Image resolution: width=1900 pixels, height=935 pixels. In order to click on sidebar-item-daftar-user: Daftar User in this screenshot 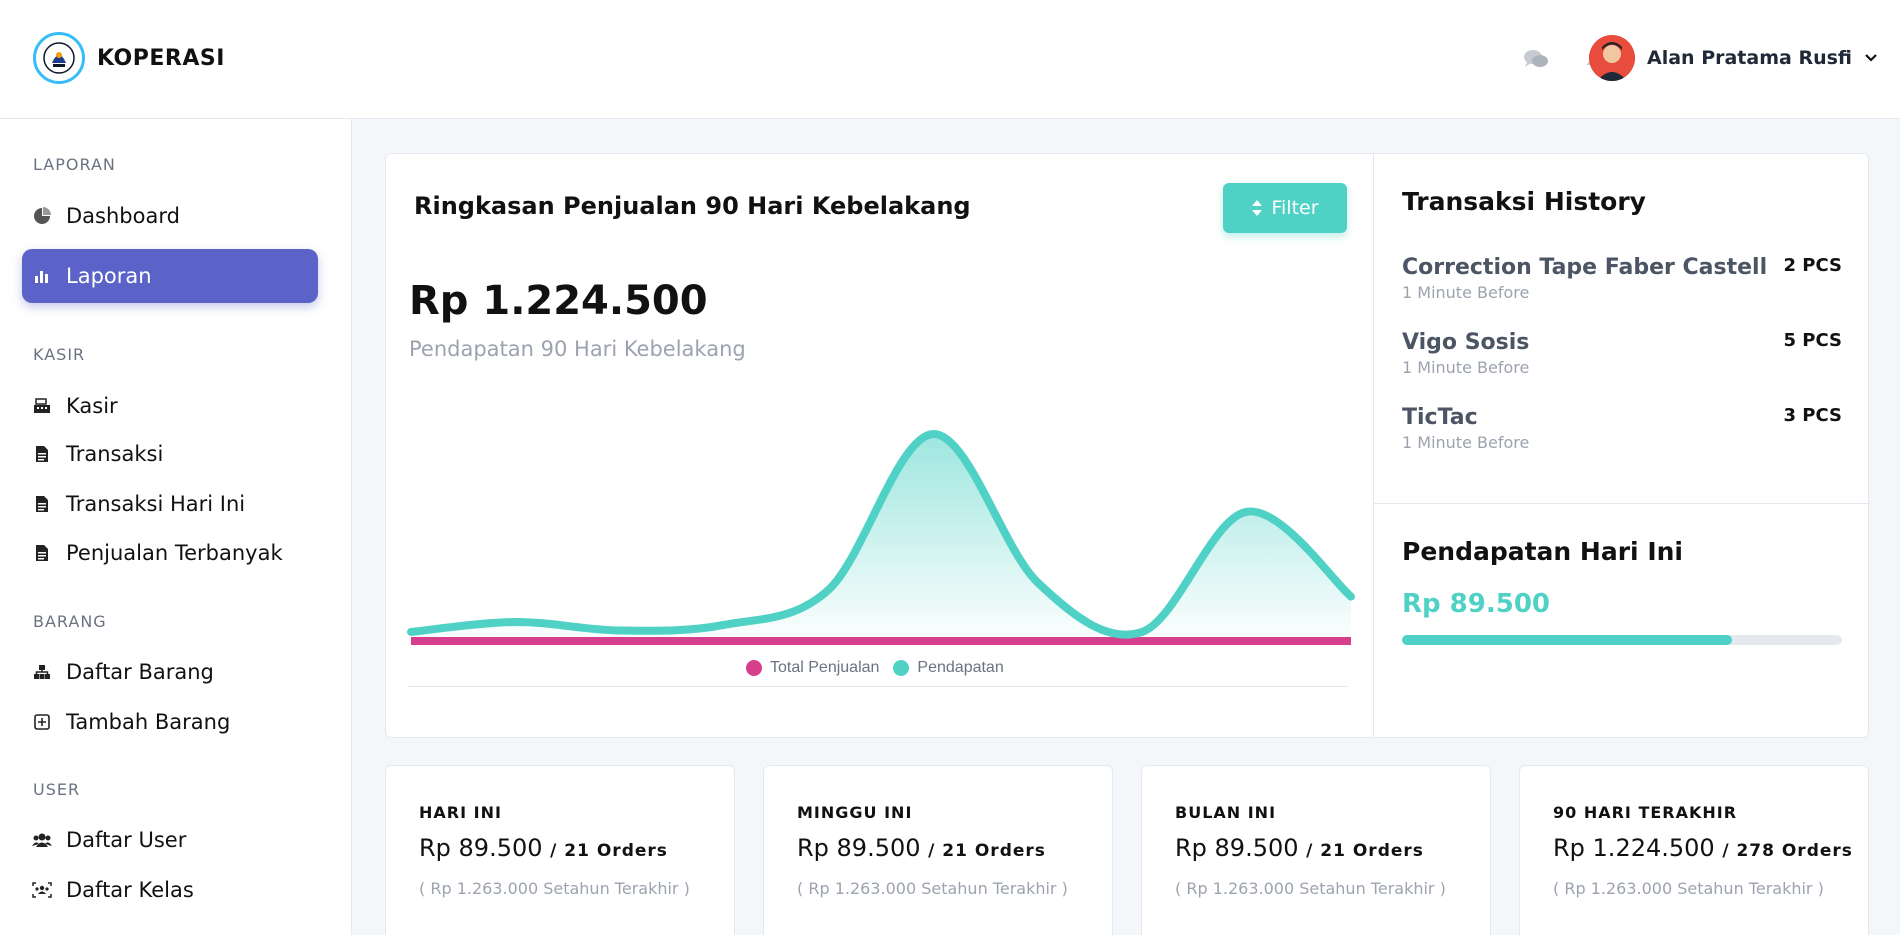, I will do `click(170, 840)`.